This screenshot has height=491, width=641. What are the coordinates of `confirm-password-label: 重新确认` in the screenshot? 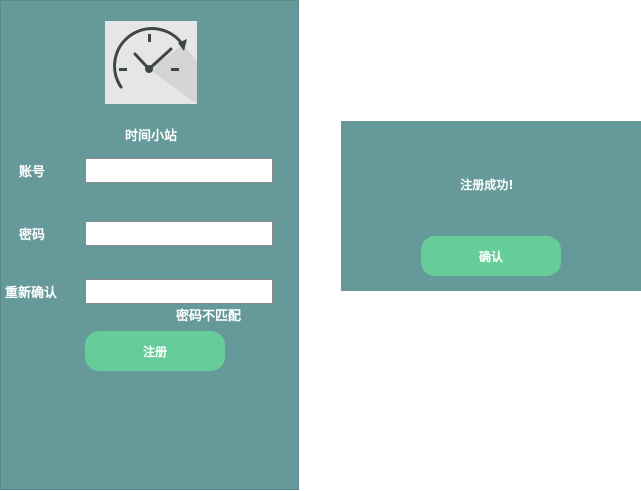 It's located at (31, 293).